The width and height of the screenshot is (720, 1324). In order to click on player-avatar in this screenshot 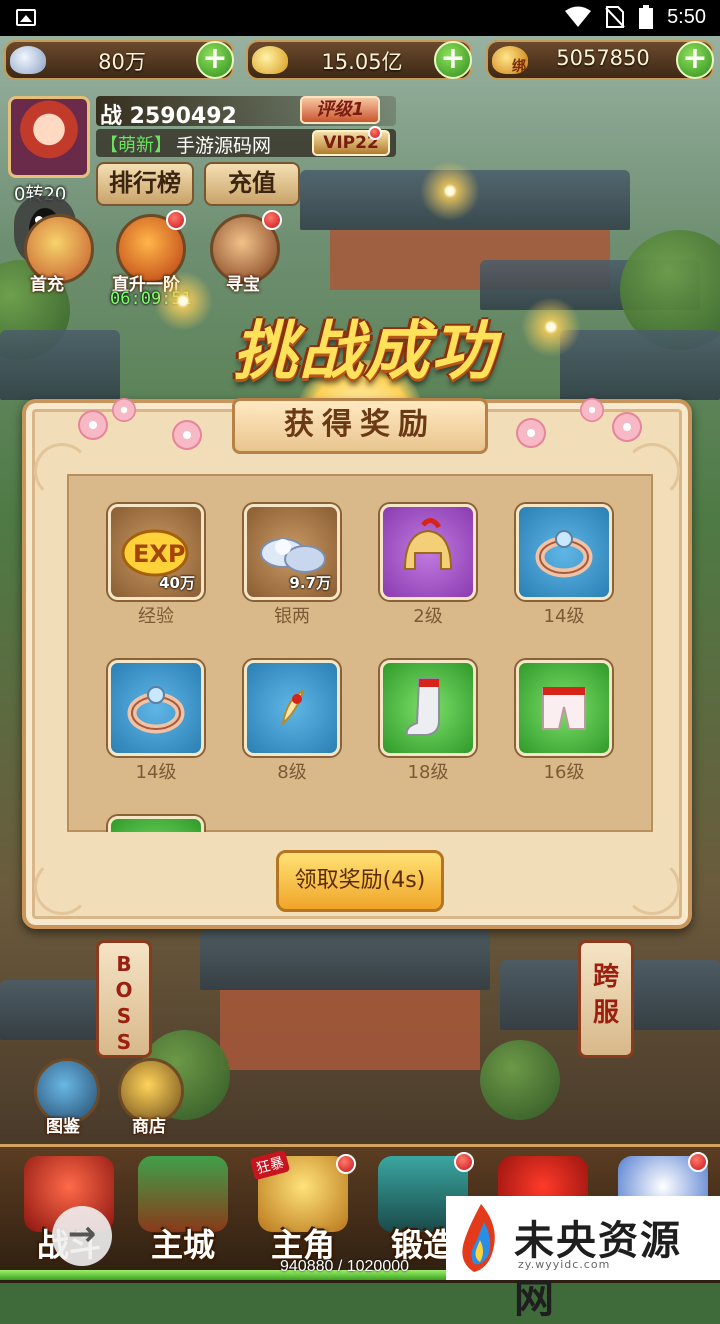, I will do `click(49, 137)`.